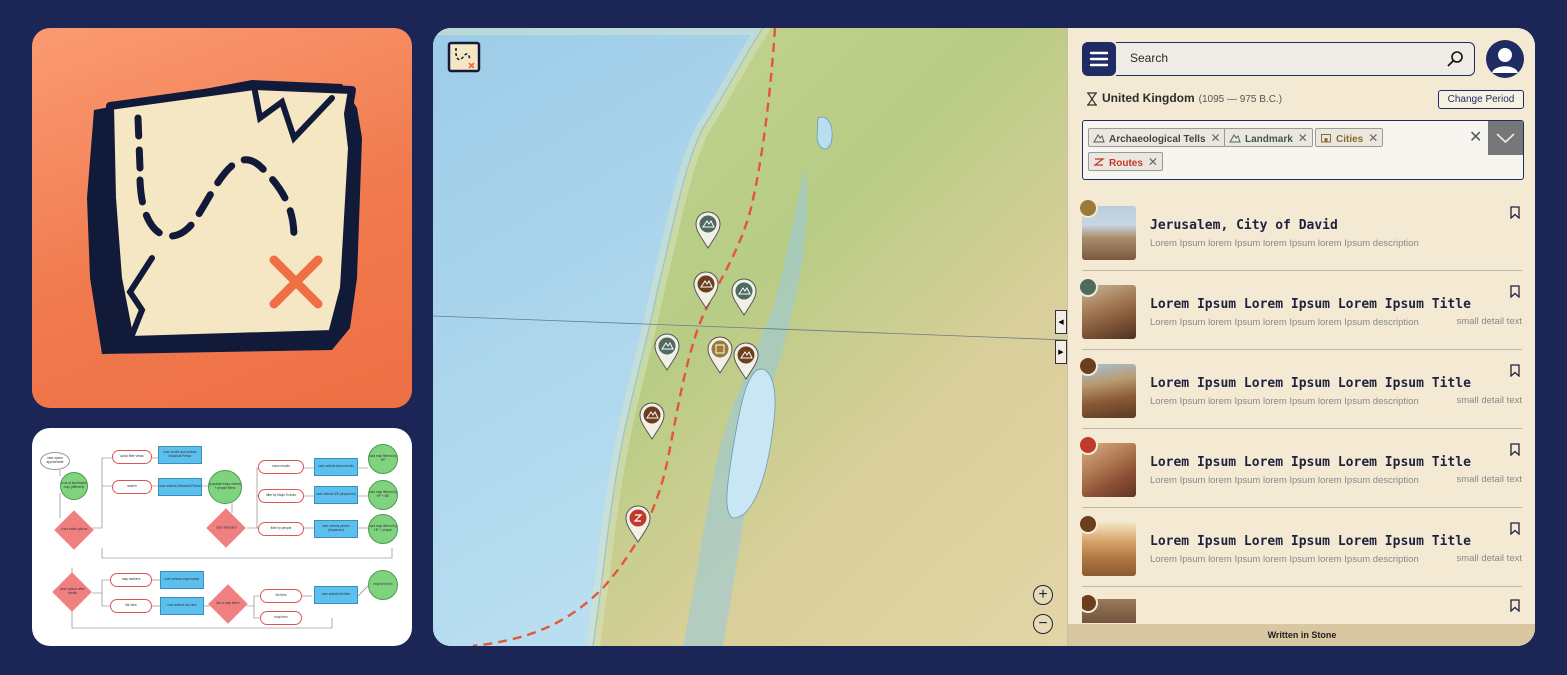  I want to click on flow-node: load map filtered by HP, so click(383, 459).